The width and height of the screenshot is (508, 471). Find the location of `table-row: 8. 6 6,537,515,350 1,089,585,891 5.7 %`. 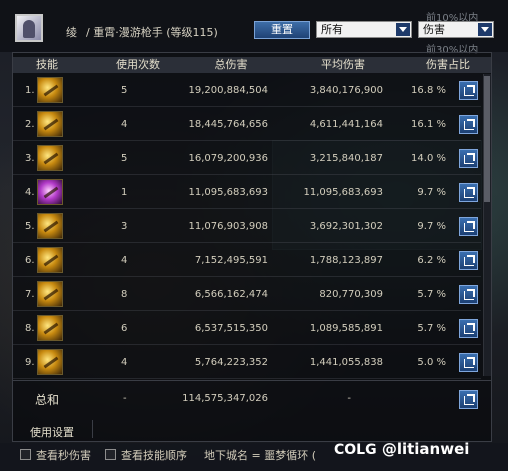

table-row: 8. 6 6,537,515,350 1,089,585,891 5.7 % is located at coordinates (247, 328).